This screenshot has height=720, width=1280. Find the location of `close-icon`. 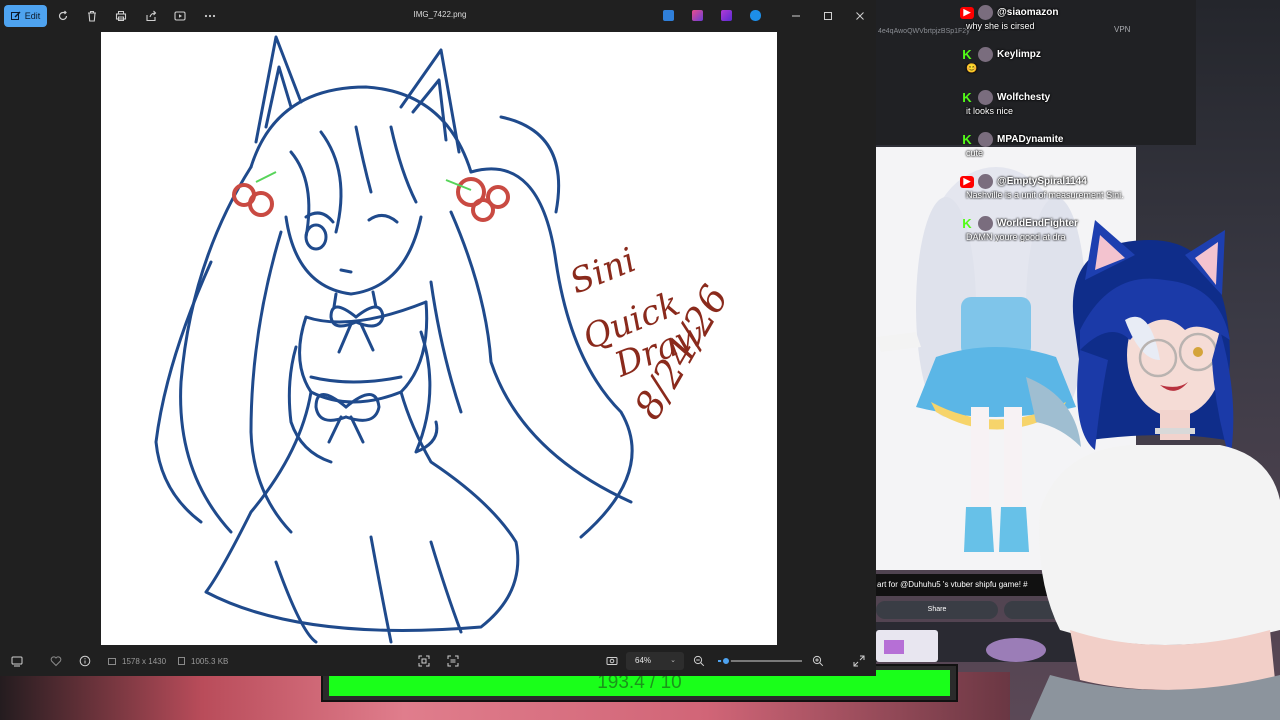

close-icon is located at coordinates (860, 16).